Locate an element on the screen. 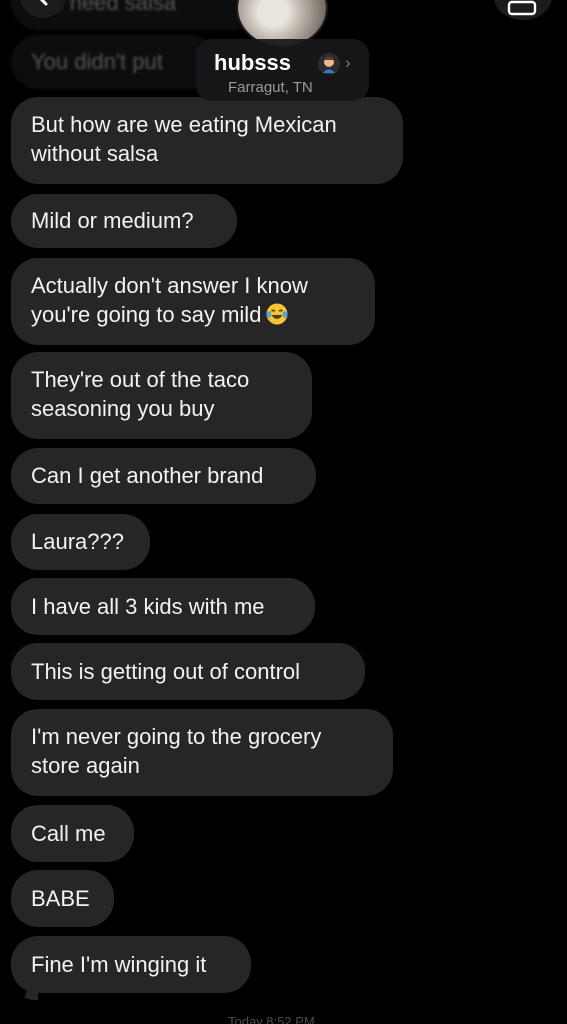  contact-name: hubsss is located at coordinates (252, 63).